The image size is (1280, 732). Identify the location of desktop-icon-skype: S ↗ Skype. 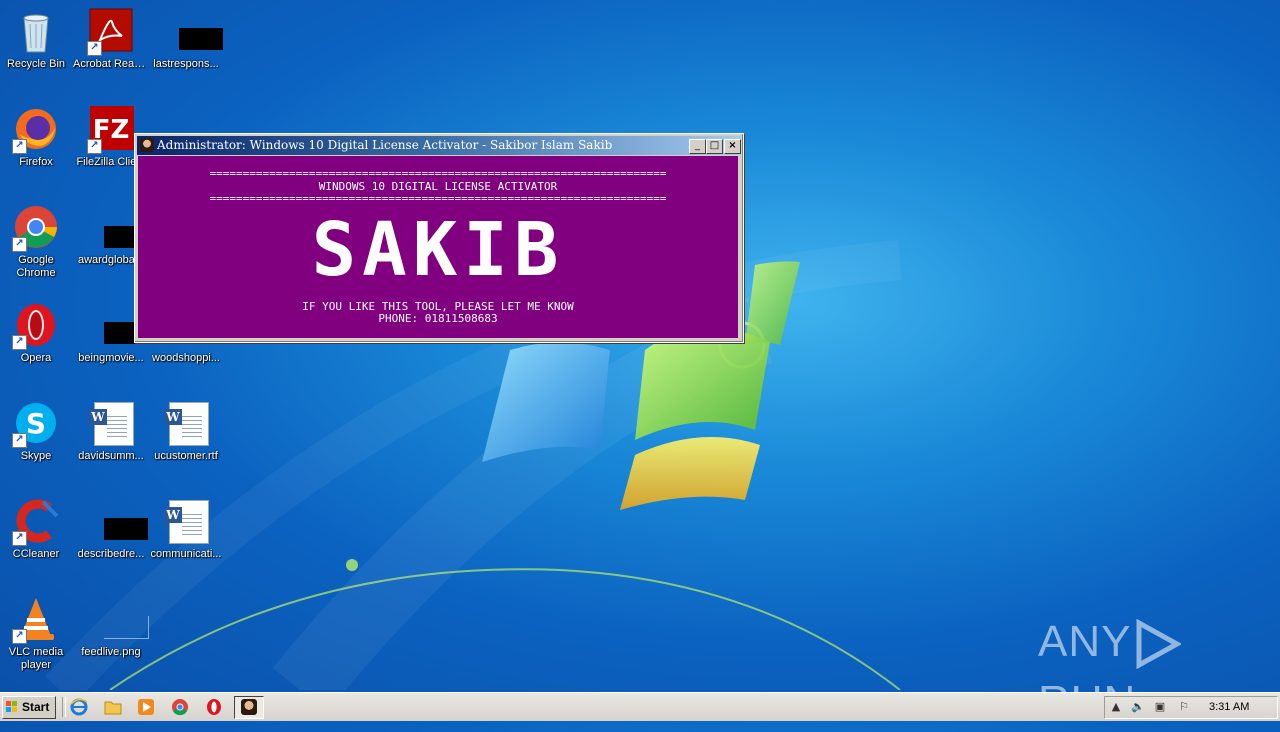
(37, 431).